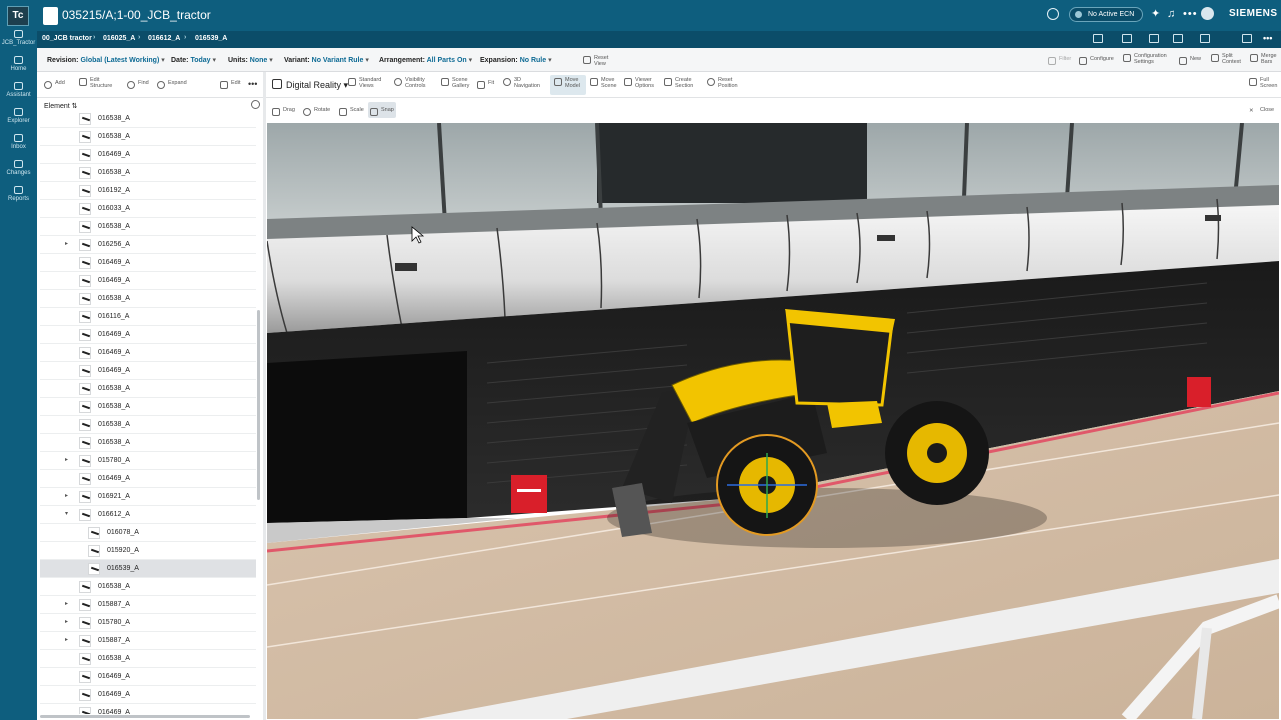  I want to click on breadcrumb-item: 00_JCB tractor, so click(67, 38).